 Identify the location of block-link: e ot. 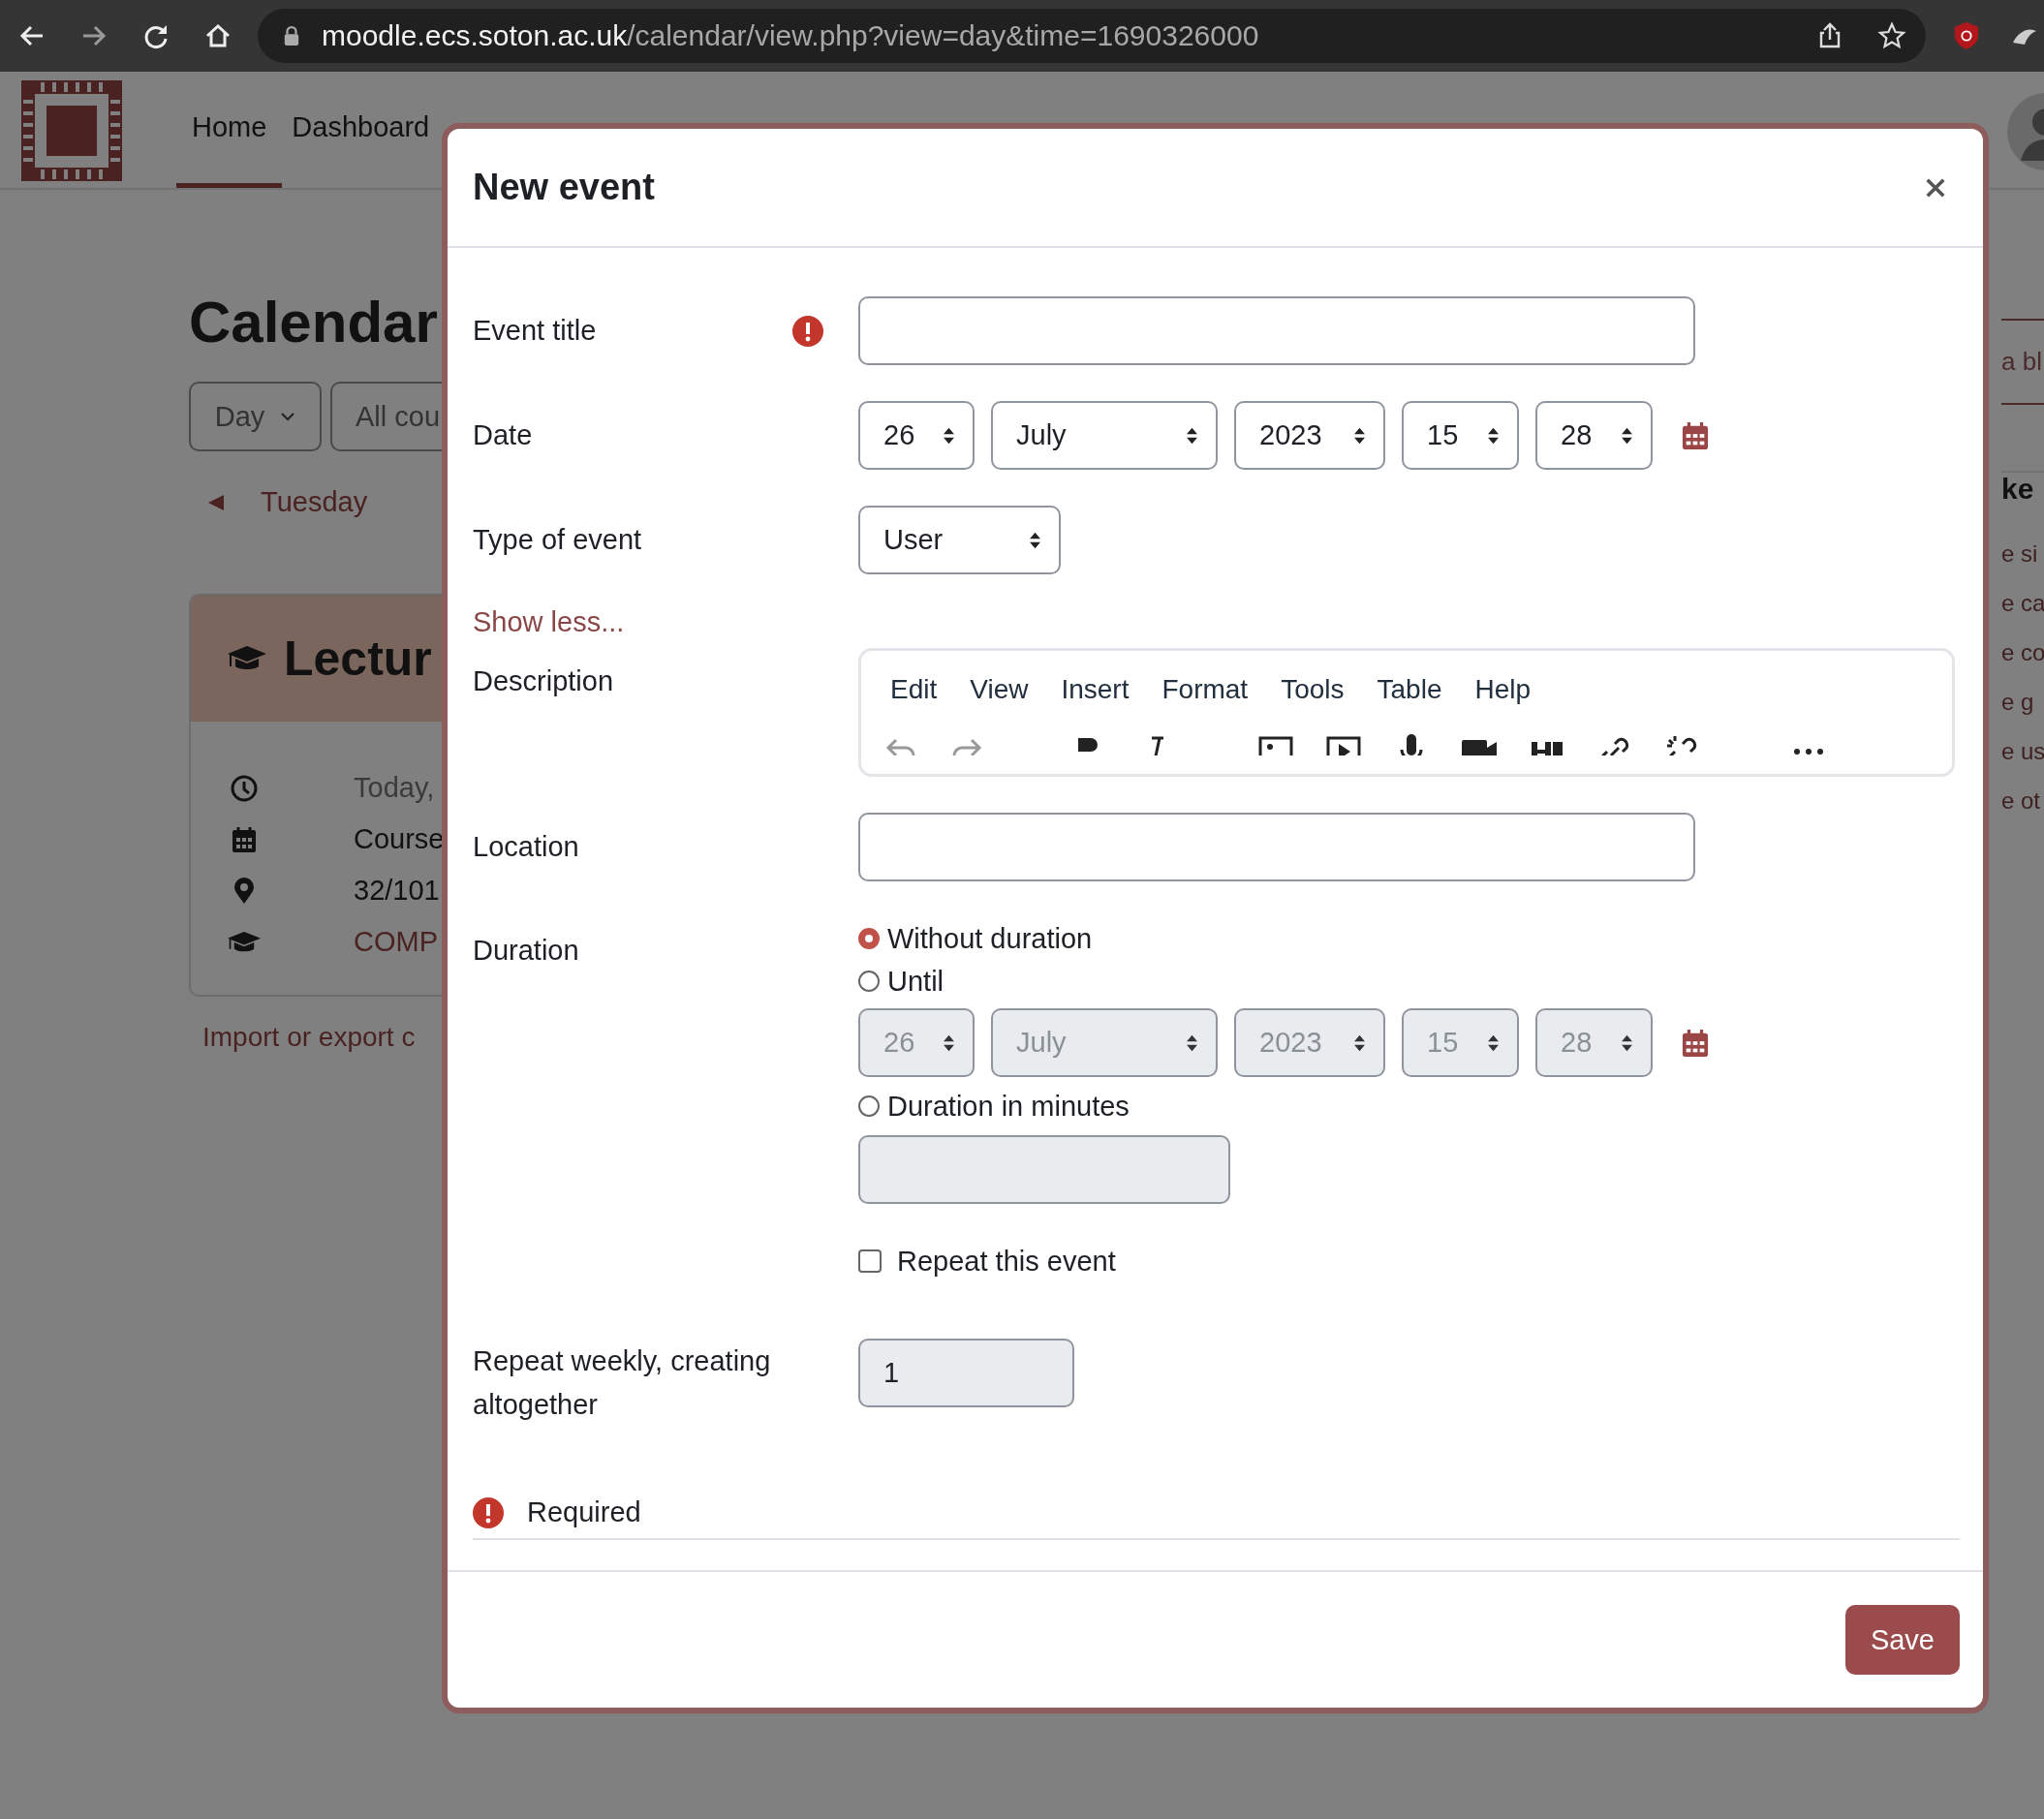
(2023, 812).